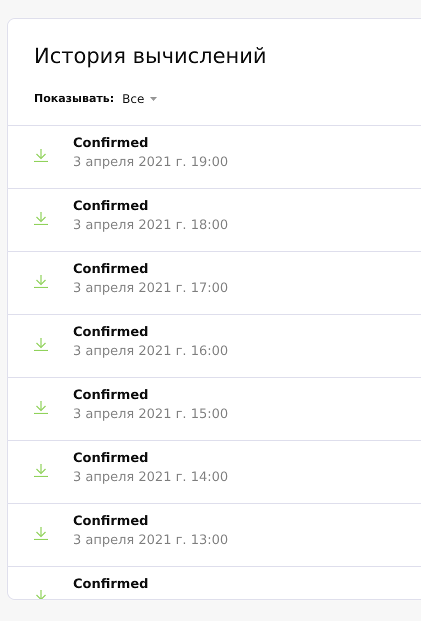 This screenshot has height=621, width=421. I want to click on history-item: Confirmed 3 апреля 2021 г. 17:00, so click(214, 283).